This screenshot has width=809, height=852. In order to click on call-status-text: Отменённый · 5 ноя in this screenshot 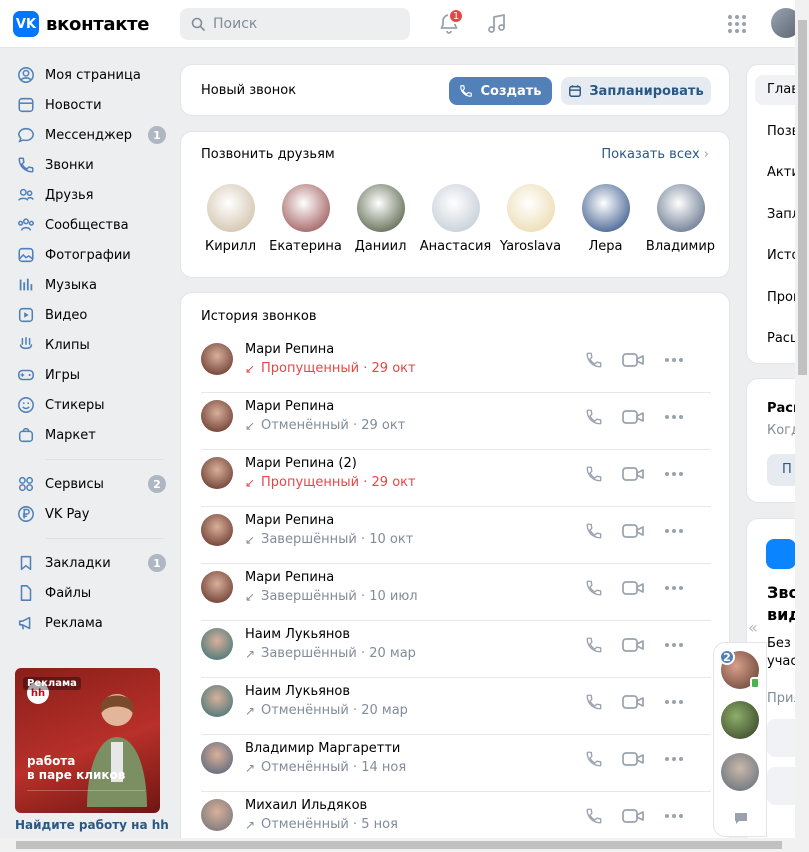, I will do `click(329, 824)`.